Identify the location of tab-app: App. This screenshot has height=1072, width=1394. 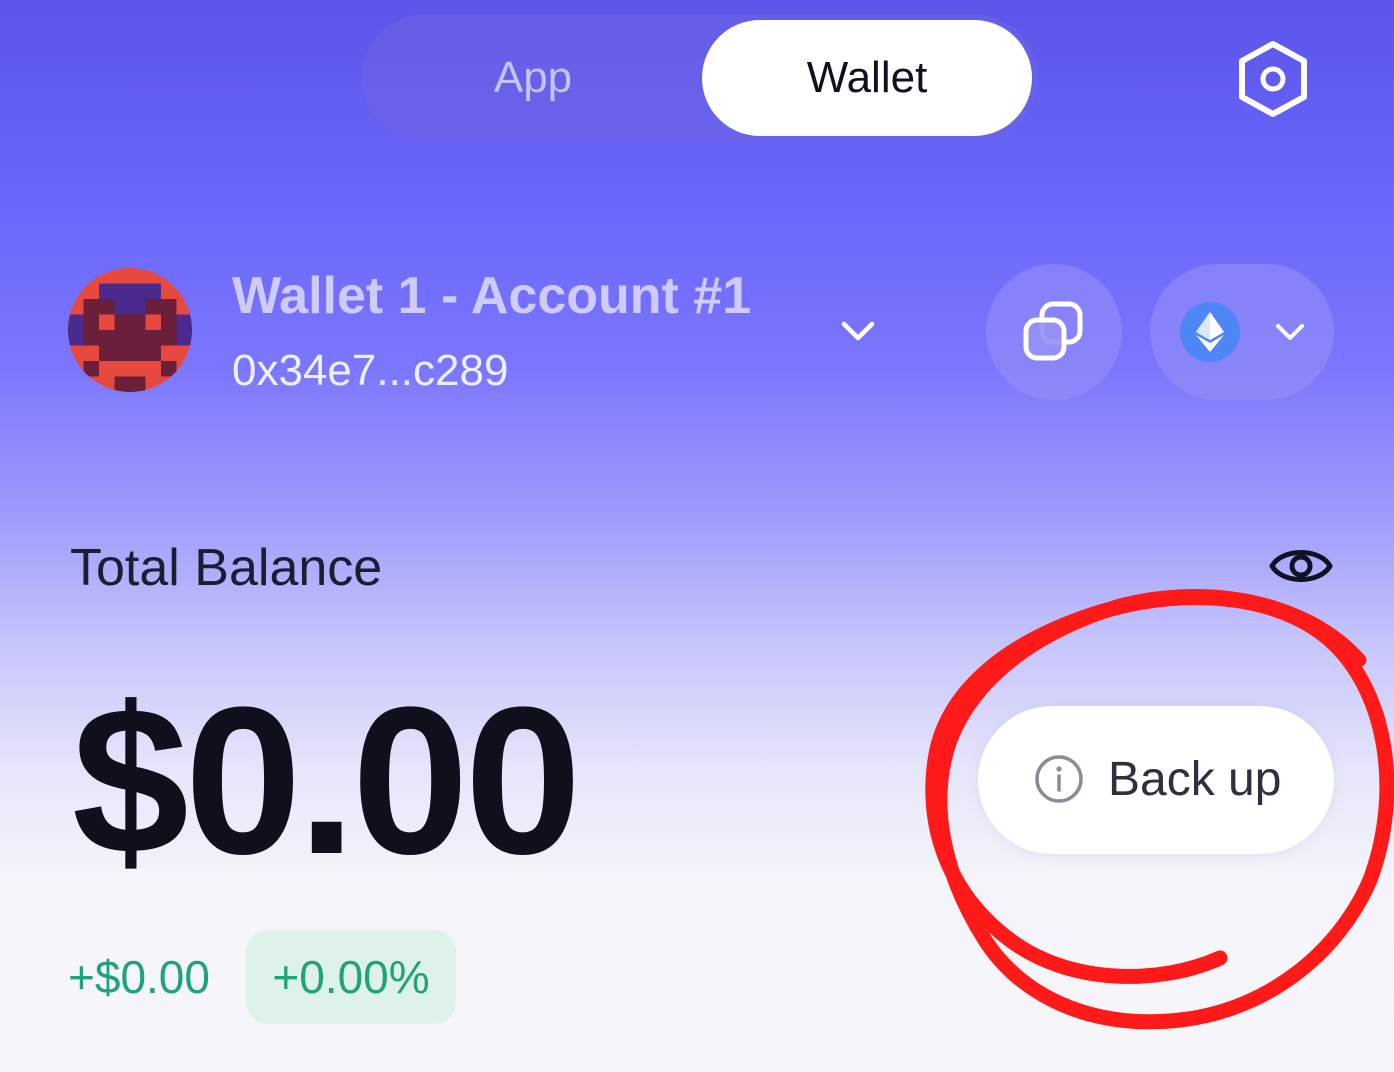
(533, 78).